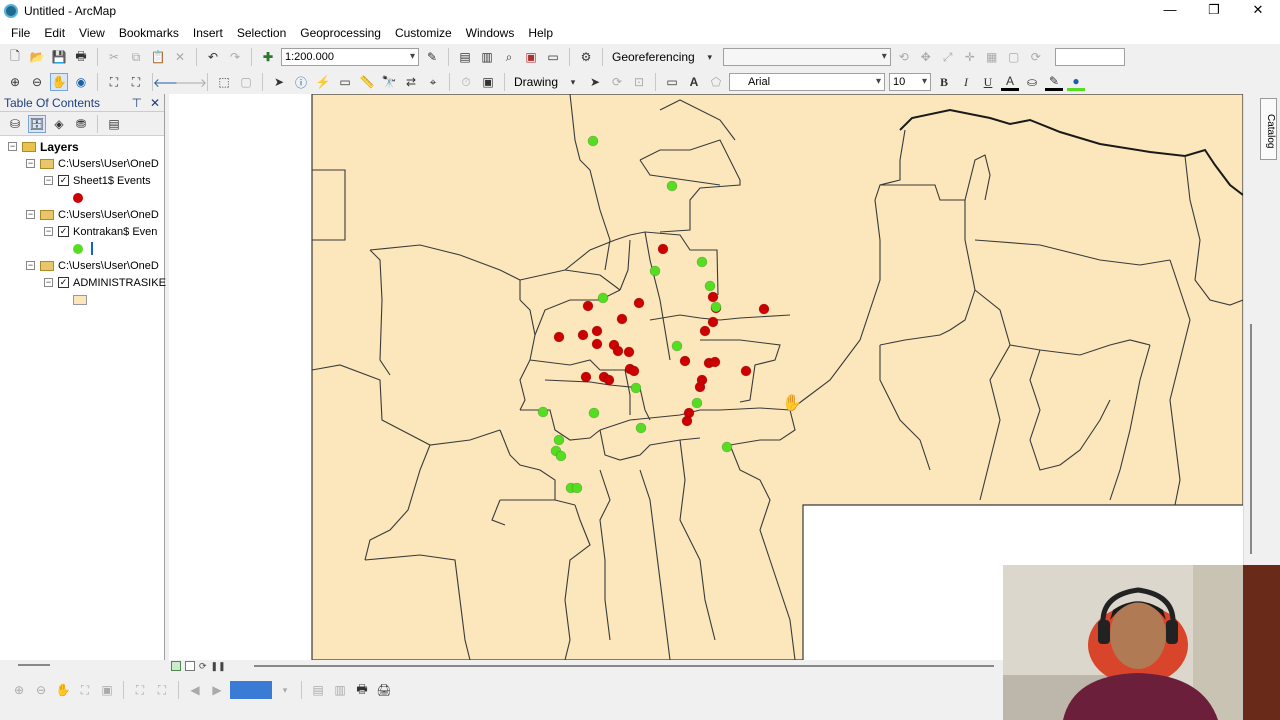 Image resolution: width=1280 pixels, height=720 pixels. I want to click on font-color-button: A, so click(1010, 82).